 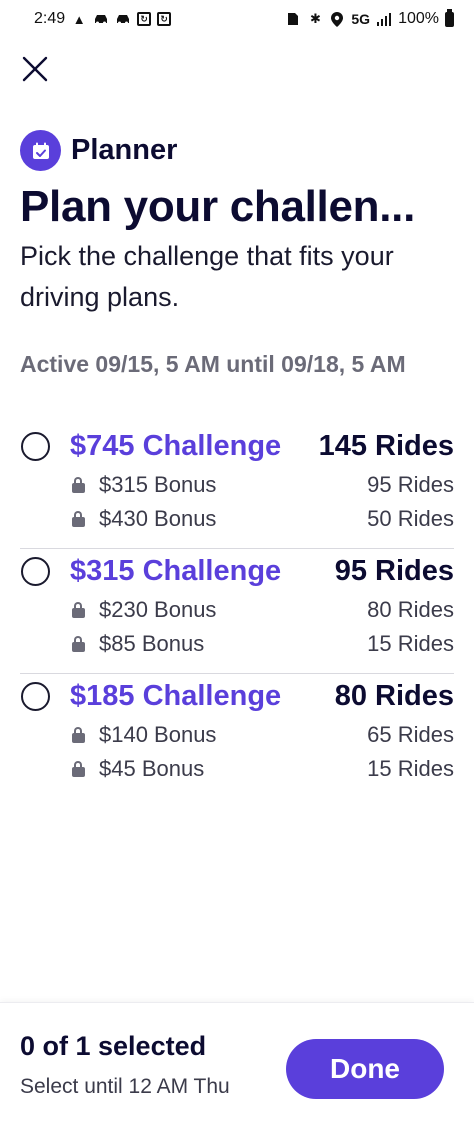 What do you see at coordinates (125, 1086) in the screenshot?
I see `select-until: Select until 12 AM Thu` at bounding box center [125, 1086].